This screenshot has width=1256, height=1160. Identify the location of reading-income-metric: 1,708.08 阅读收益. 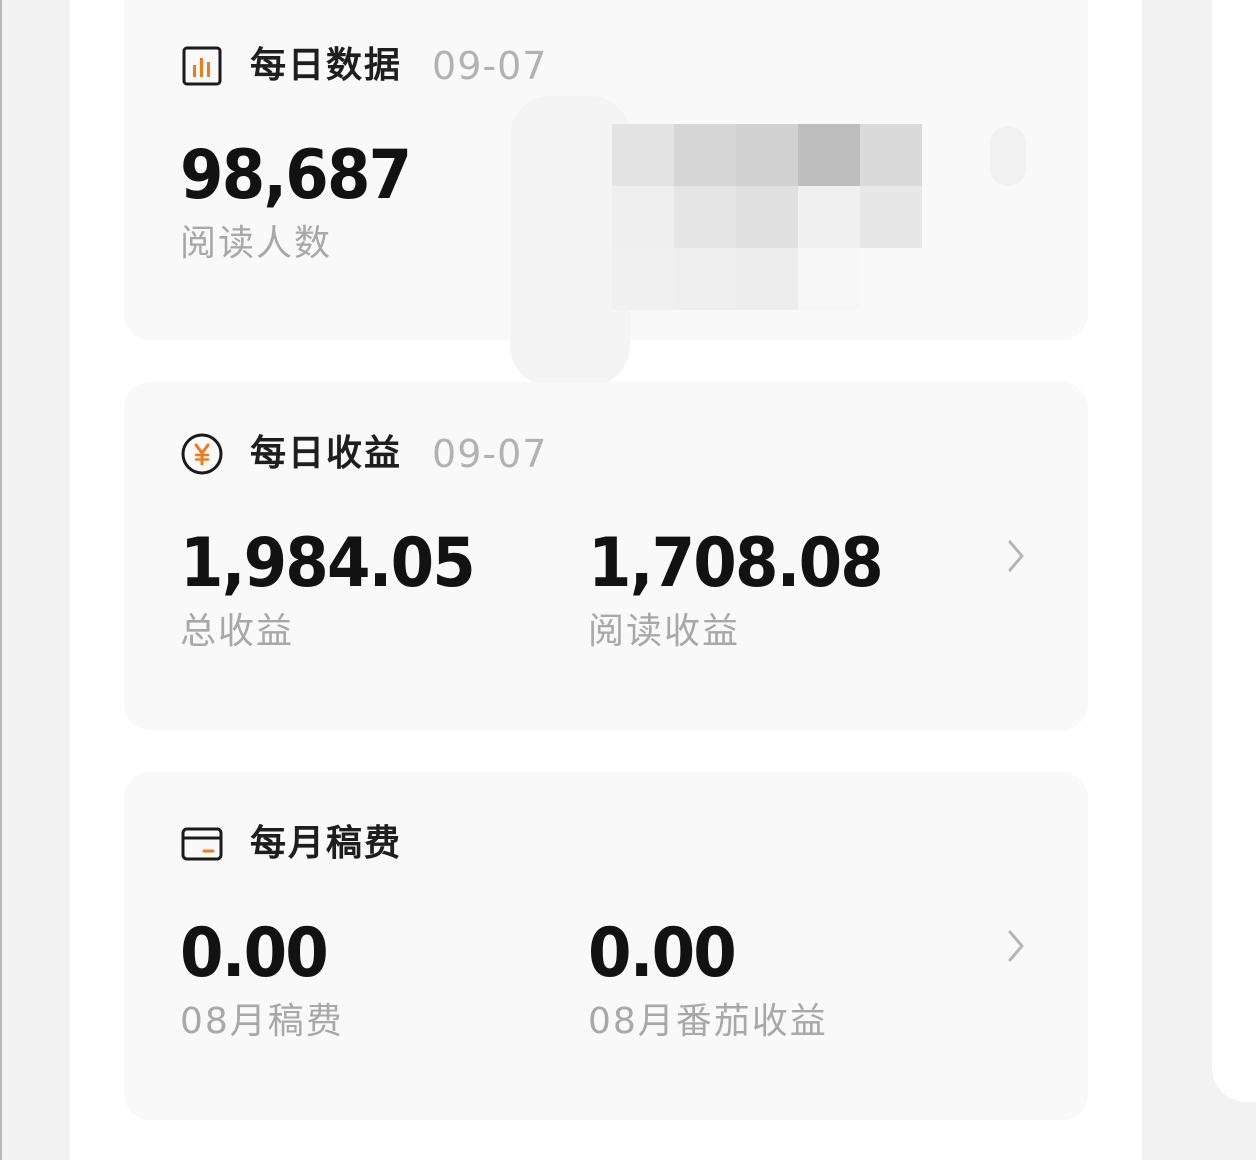
(748, 590).